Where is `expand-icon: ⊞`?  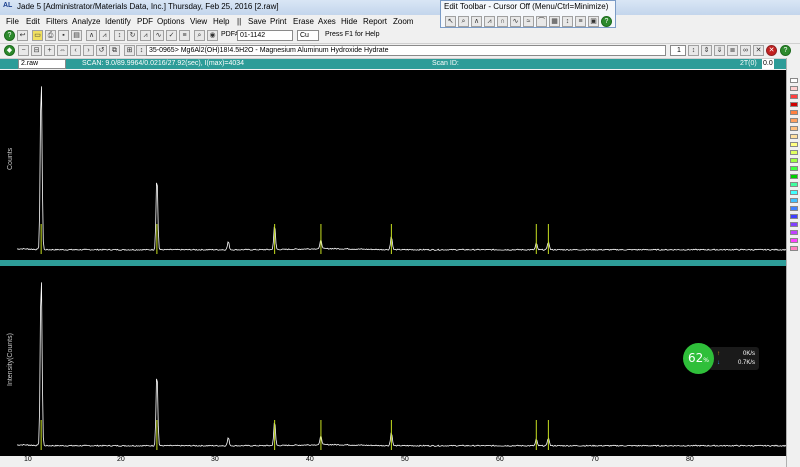 expand-icon: ⊞ is located at coordinates (129, 50).